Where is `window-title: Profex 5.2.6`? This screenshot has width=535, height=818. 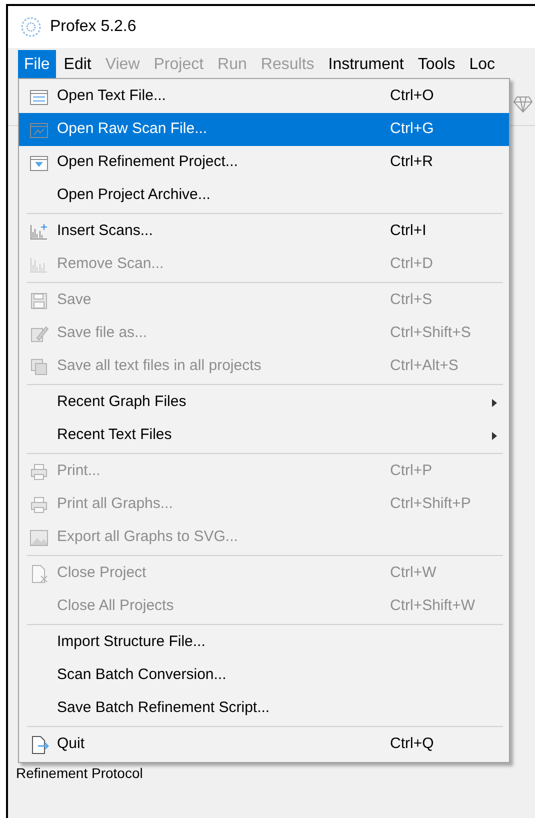
window-title: Profex 5.2.6 is located at coordinates (93, 27).